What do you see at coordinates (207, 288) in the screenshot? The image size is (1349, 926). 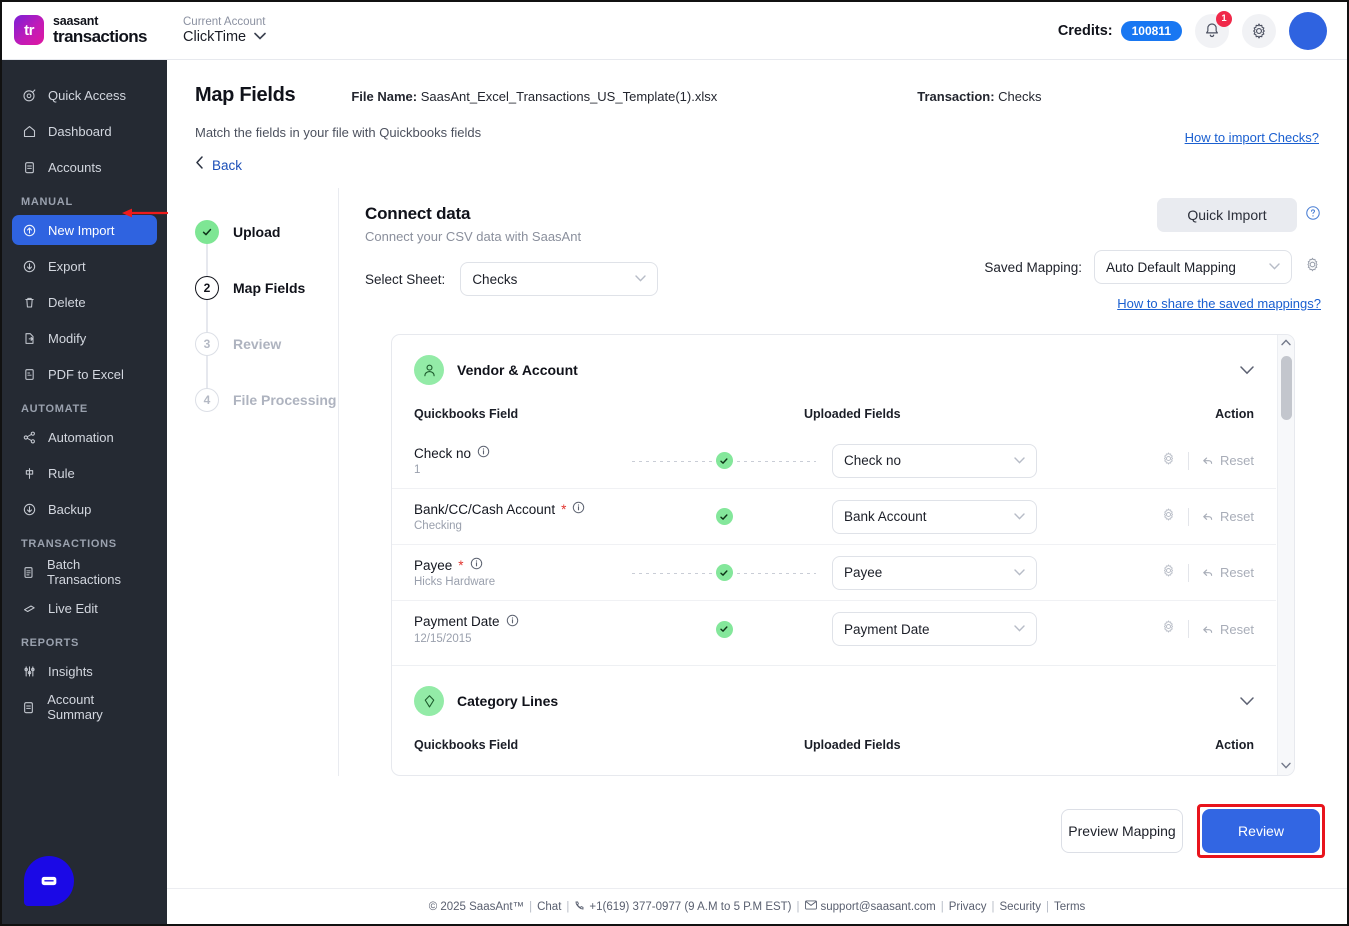 I see `step-number: 2` at bounding box center [207, 288].